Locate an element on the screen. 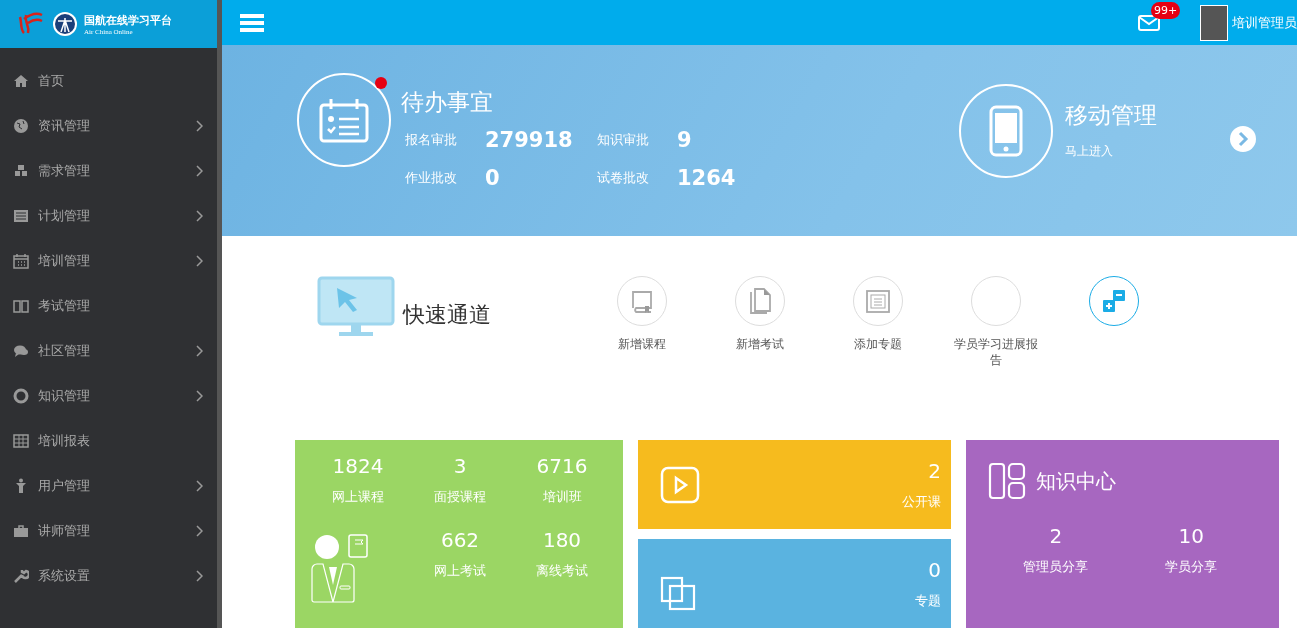 This screenshot has height=628, width=1297. sidebar-item: 社区管理 is located at coordinates (108, 350).